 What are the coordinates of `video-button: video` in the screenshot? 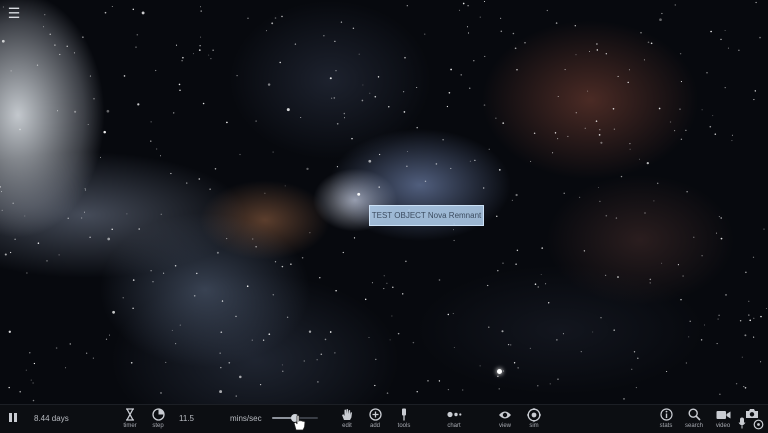 It's located at (723, 420).